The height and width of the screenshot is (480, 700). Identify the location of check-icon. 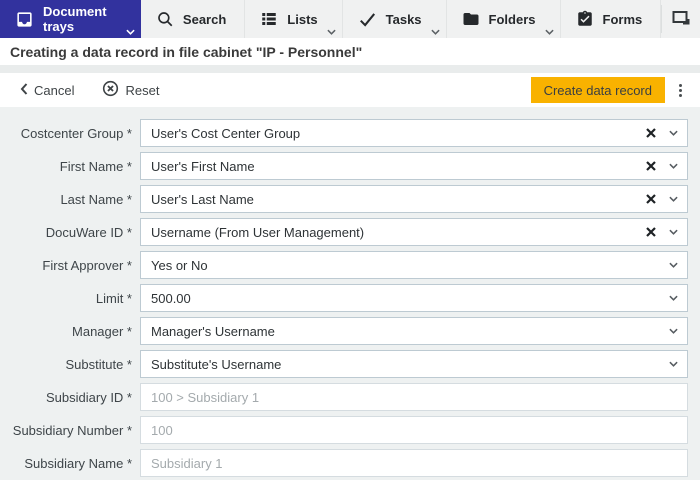
(367, 19).